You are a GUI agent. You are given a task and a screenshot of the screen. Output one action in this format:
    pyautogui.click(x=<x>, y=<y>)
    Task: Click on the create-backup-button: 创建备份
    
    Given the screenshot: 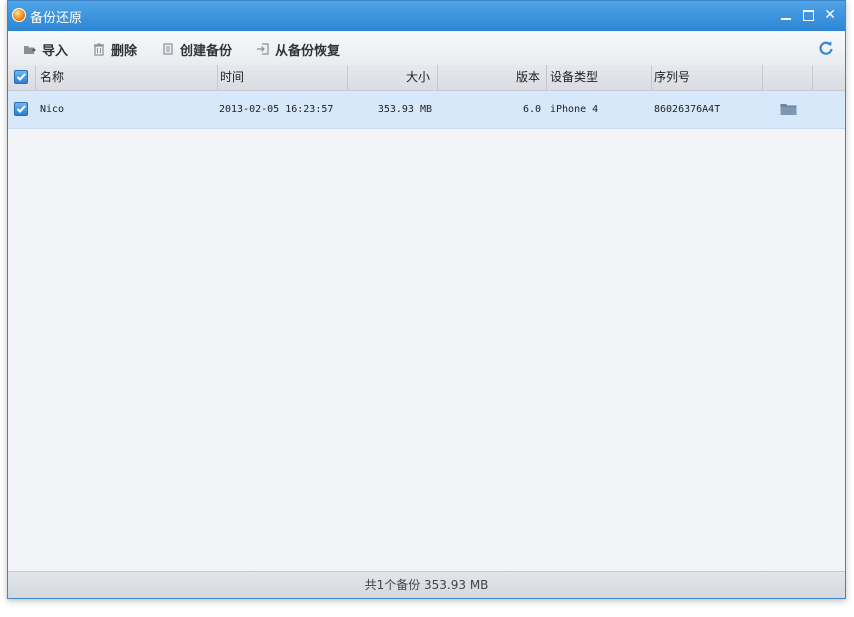 What is the action you would take?
    pyautogui.click(x=197, y=49)
    